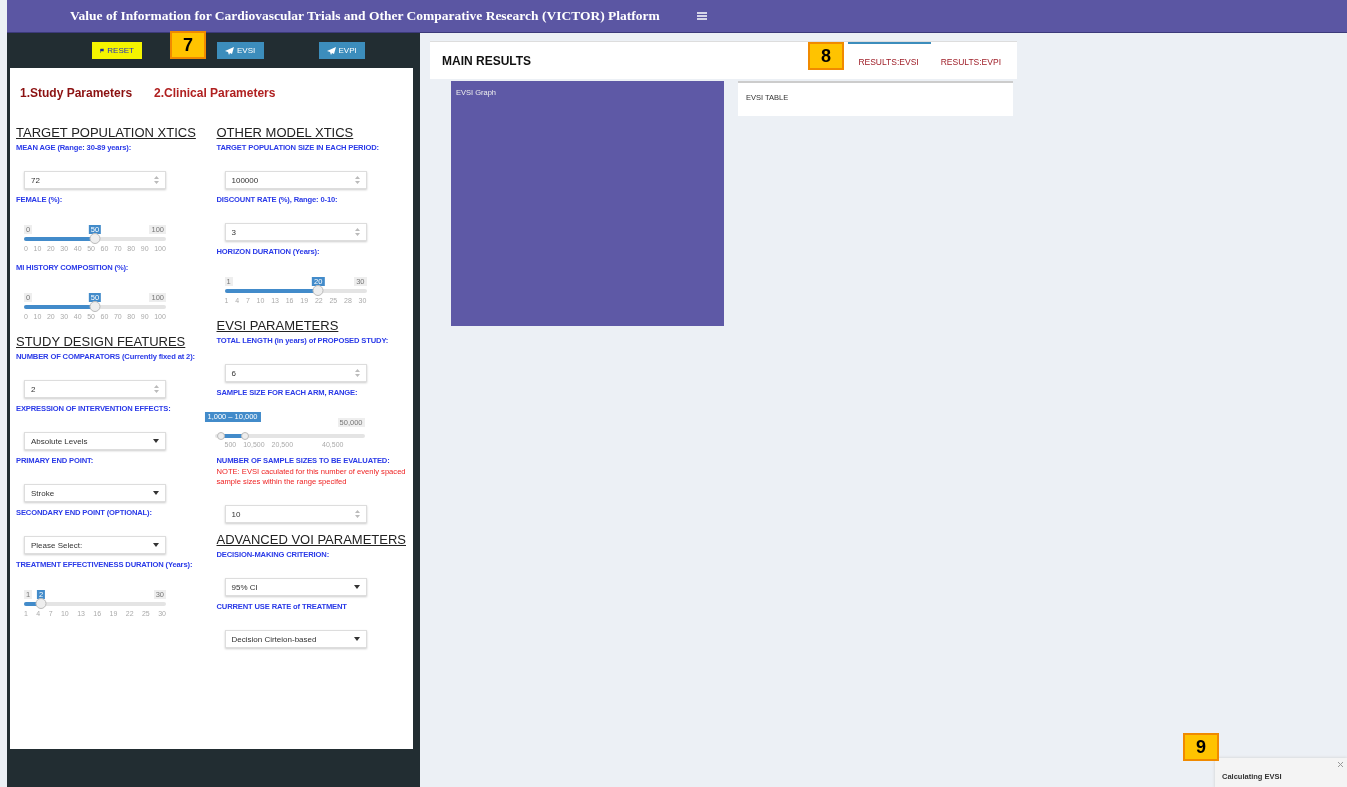 The image size is (1347, 787). Describe the element at coordinates (826, 56) in the screenshot. I see `callout-number: 8` at that location.